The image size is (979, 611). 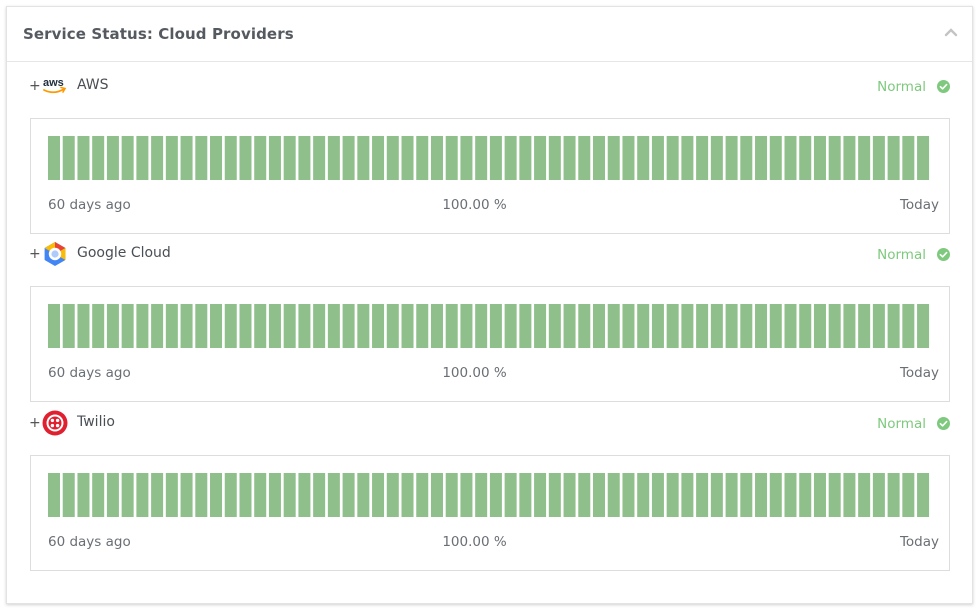 What do you see at coordinates (951, 32) in the screenshot?
I see `chevron-up-icon` at bounding box center [951, 32].